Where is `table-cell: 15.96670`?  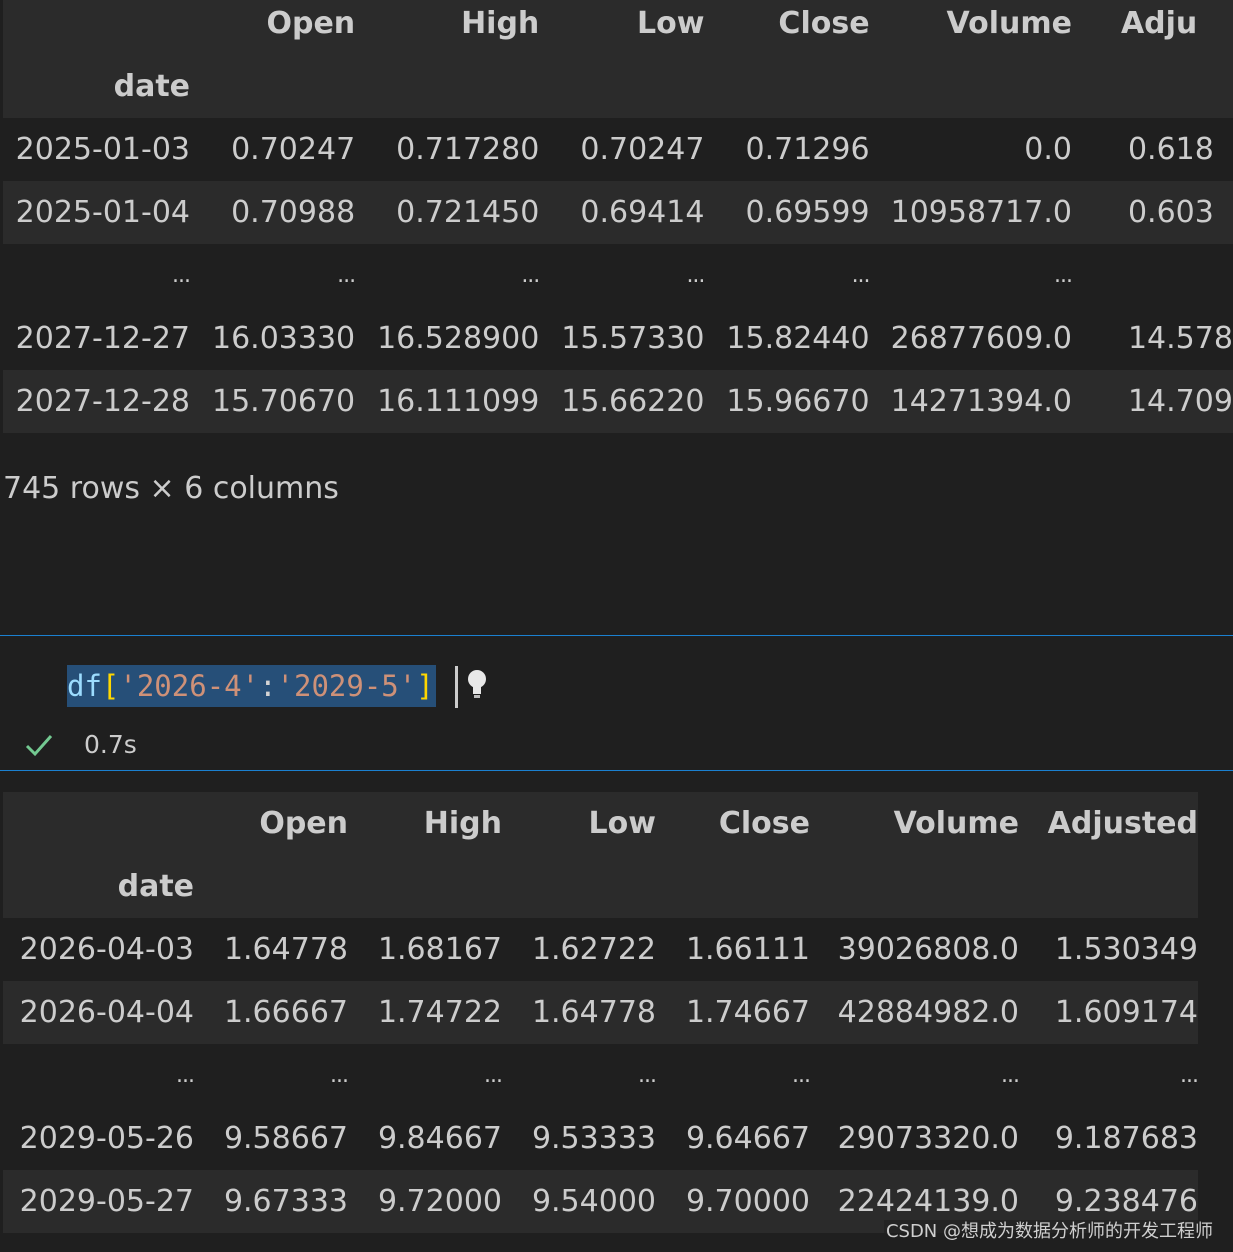 table-cell: 15.96670 is located at coordinates (798, 401).